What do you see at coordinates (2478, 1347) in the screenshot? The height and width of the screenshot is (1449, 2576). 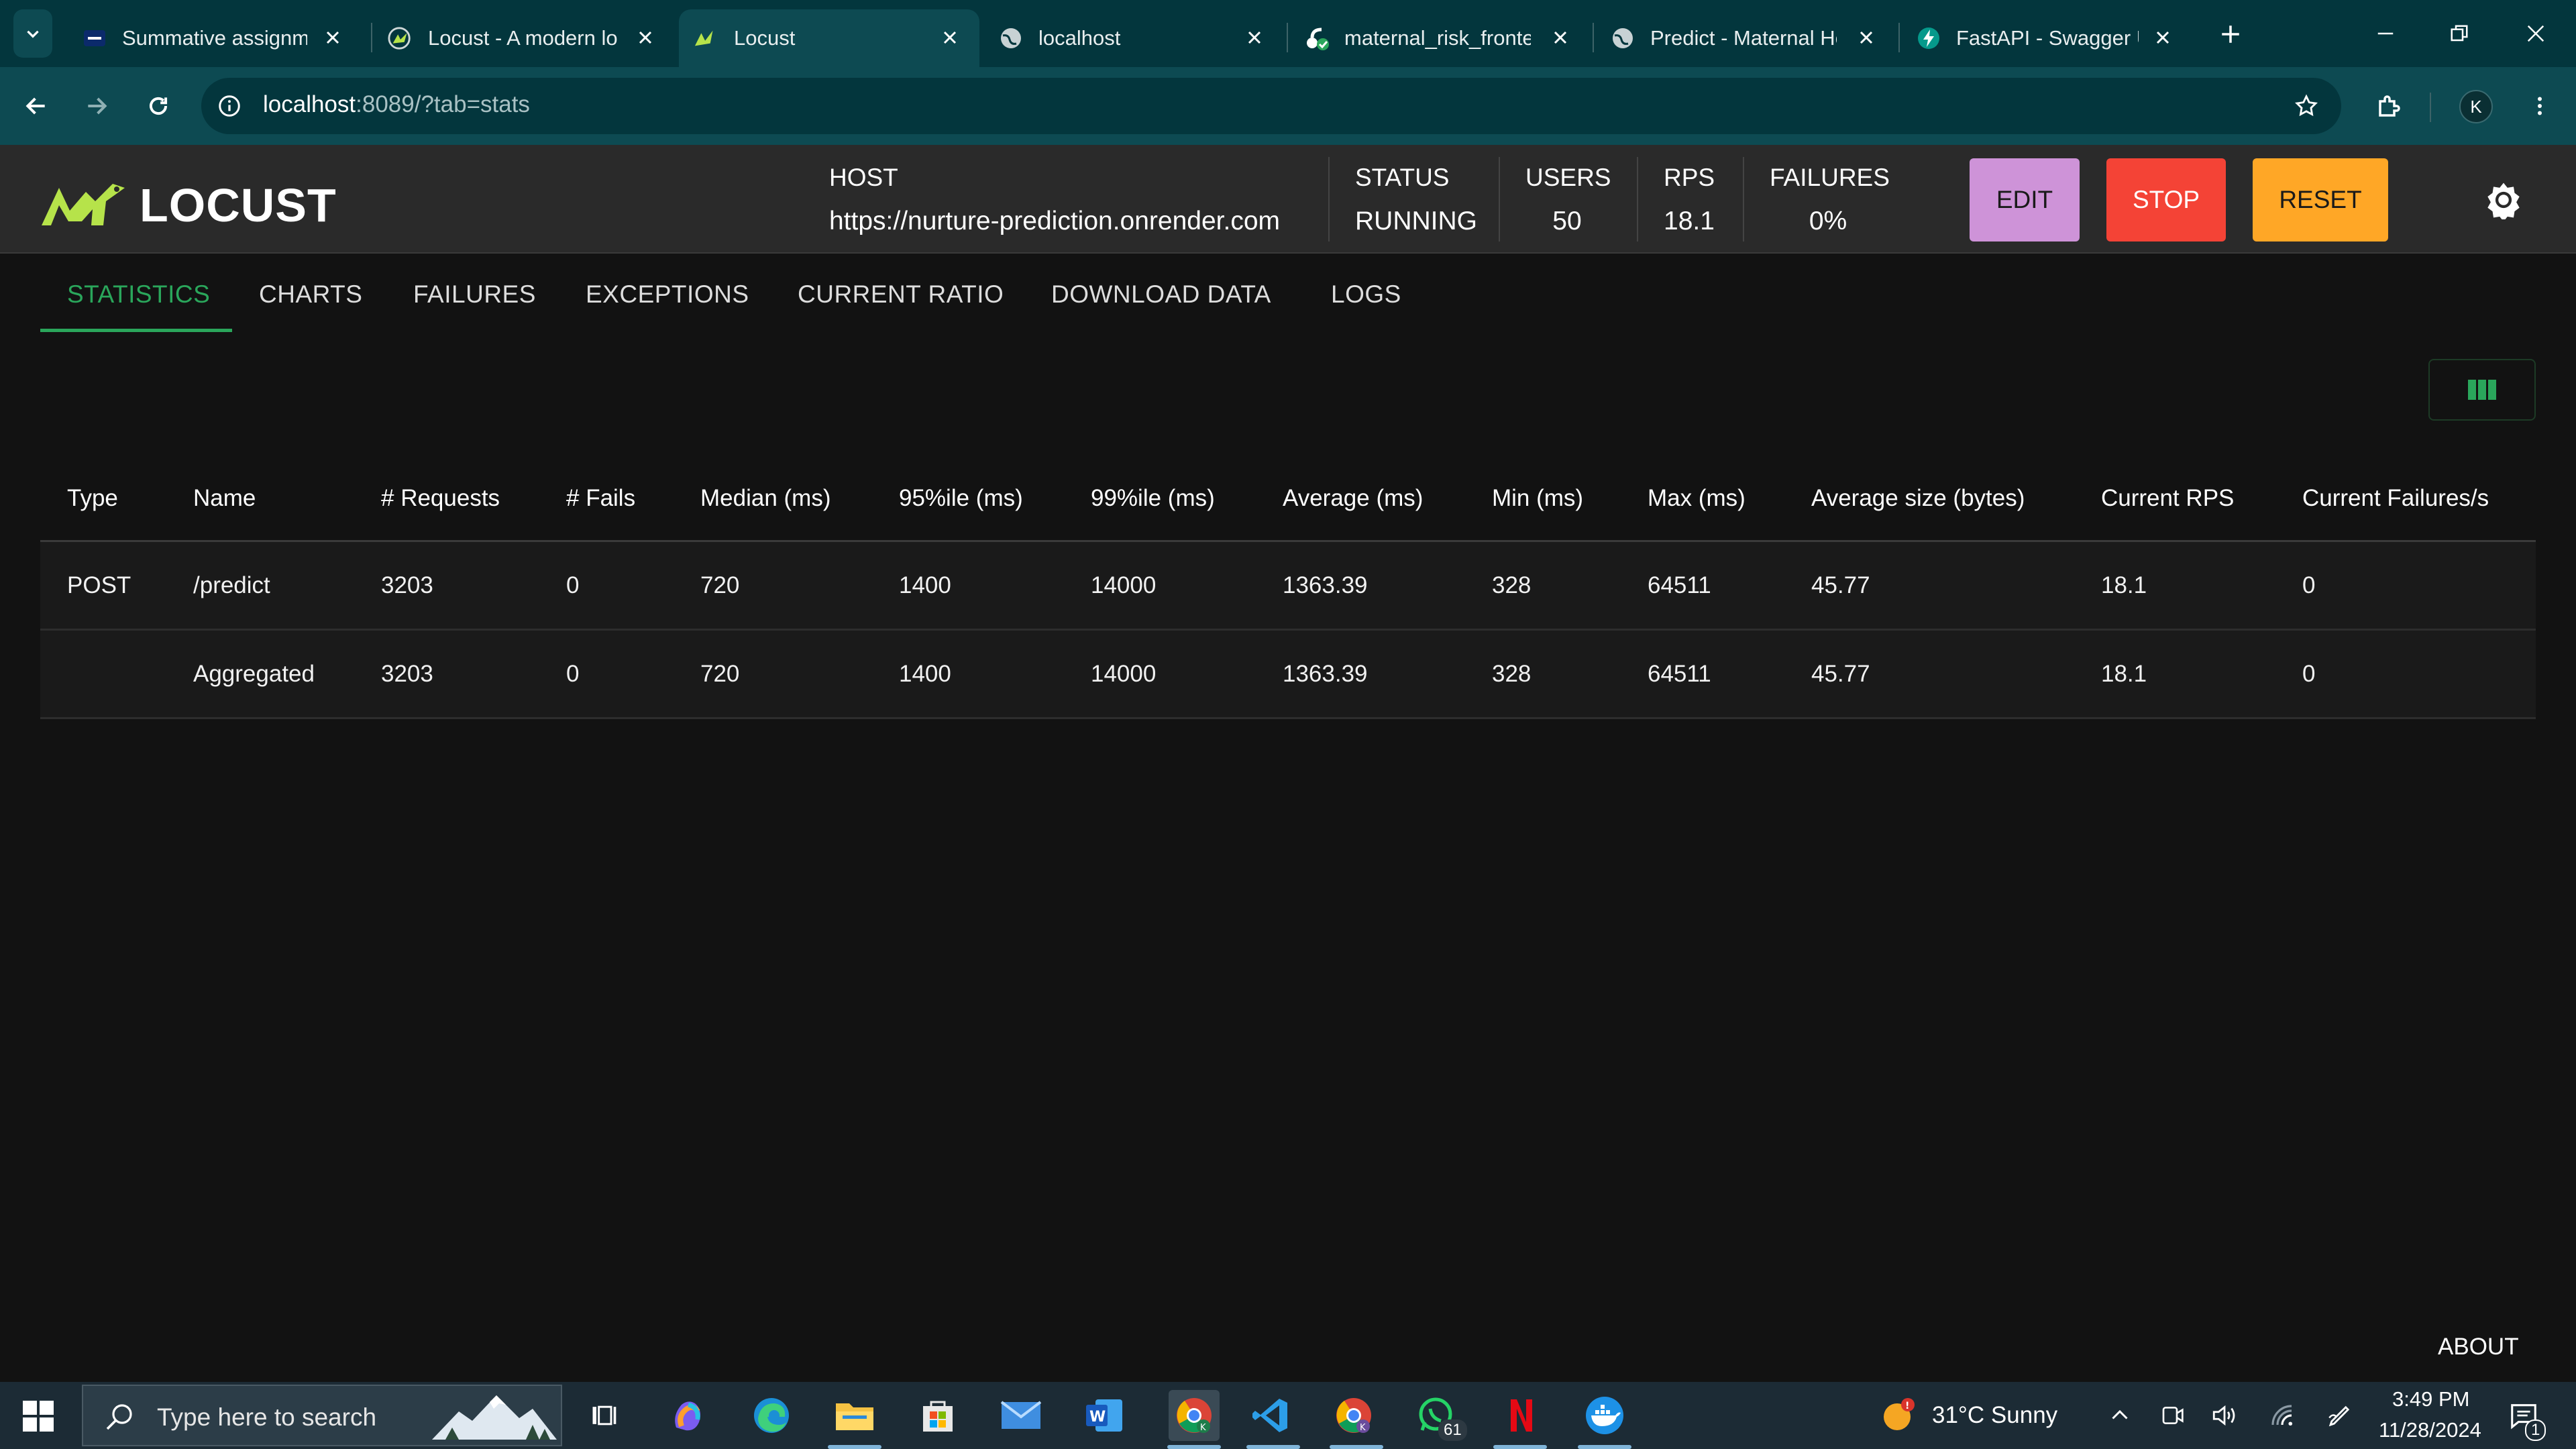 I see `about-link: ABOUT` at bounding box center [2478, 1347].